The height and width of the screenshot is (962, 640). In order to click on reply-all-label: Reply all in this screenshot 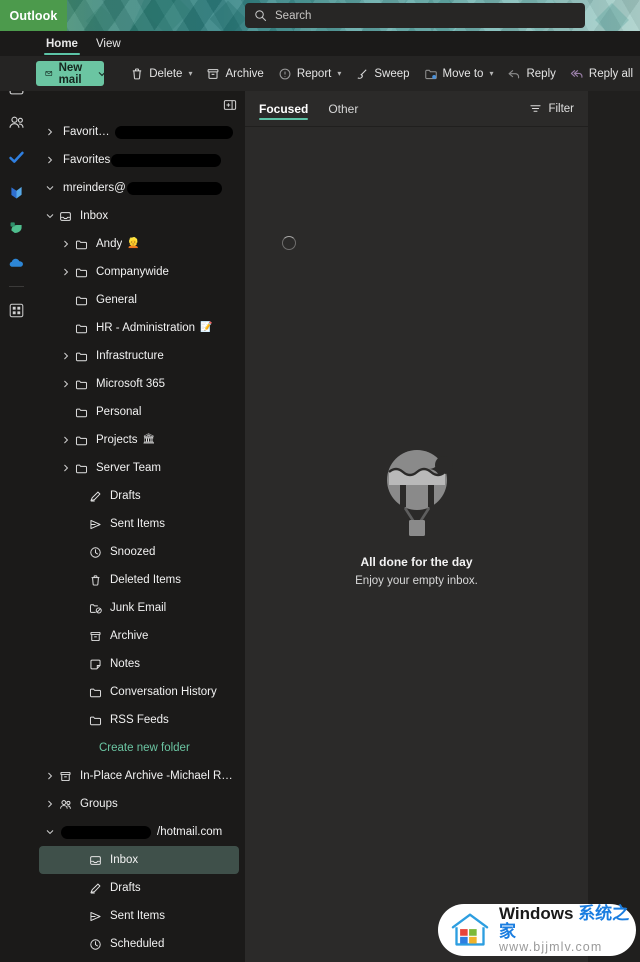, I will do `click(610, 73)`.